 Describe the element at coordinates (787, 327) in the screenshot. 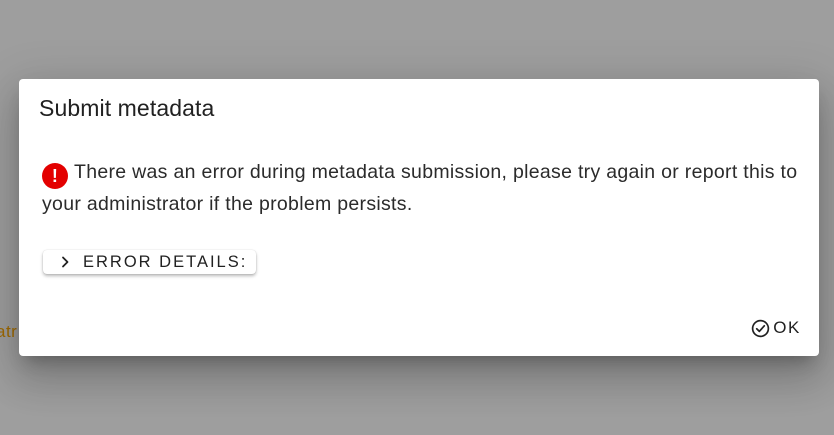

I see `ok-label: OK` at that location.